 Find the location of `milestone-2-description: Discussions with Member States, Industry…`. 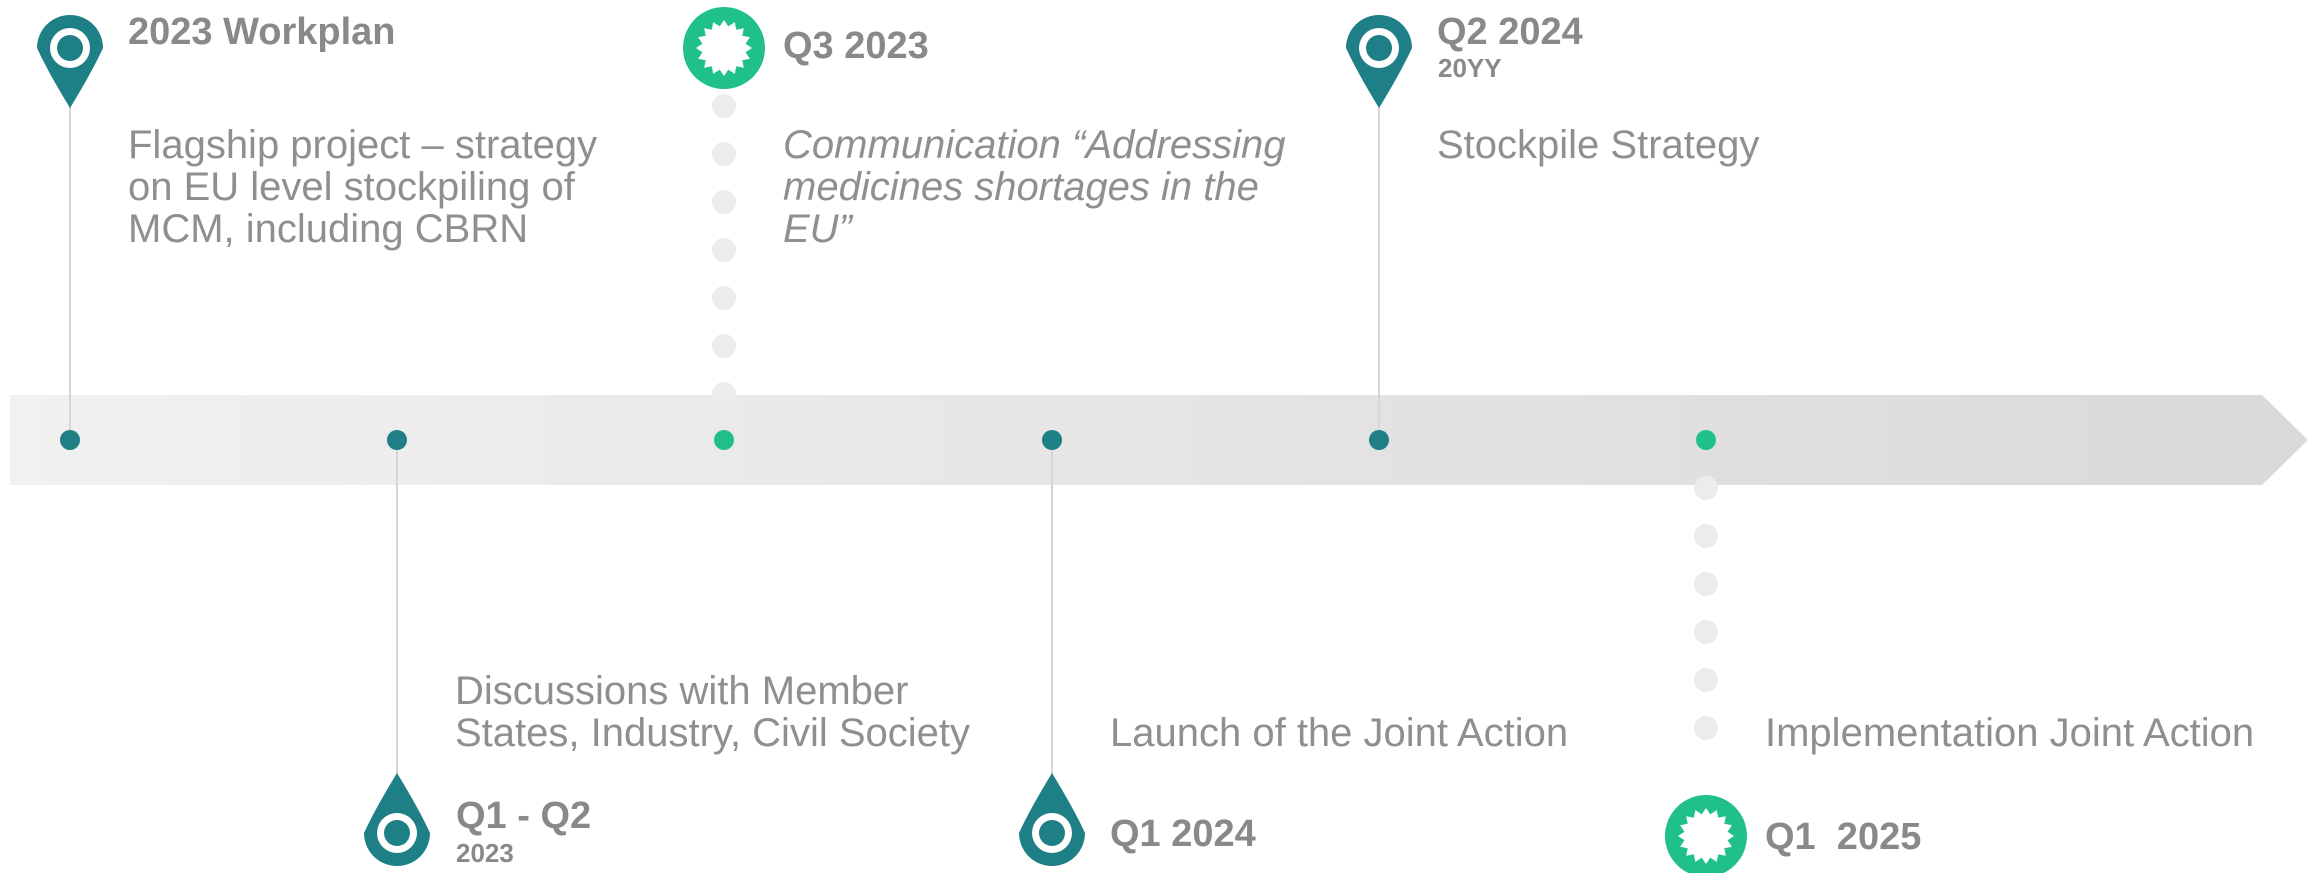

milestone-2-description: Discussions with Member States, Industry… is located at coordinates (712, 712).